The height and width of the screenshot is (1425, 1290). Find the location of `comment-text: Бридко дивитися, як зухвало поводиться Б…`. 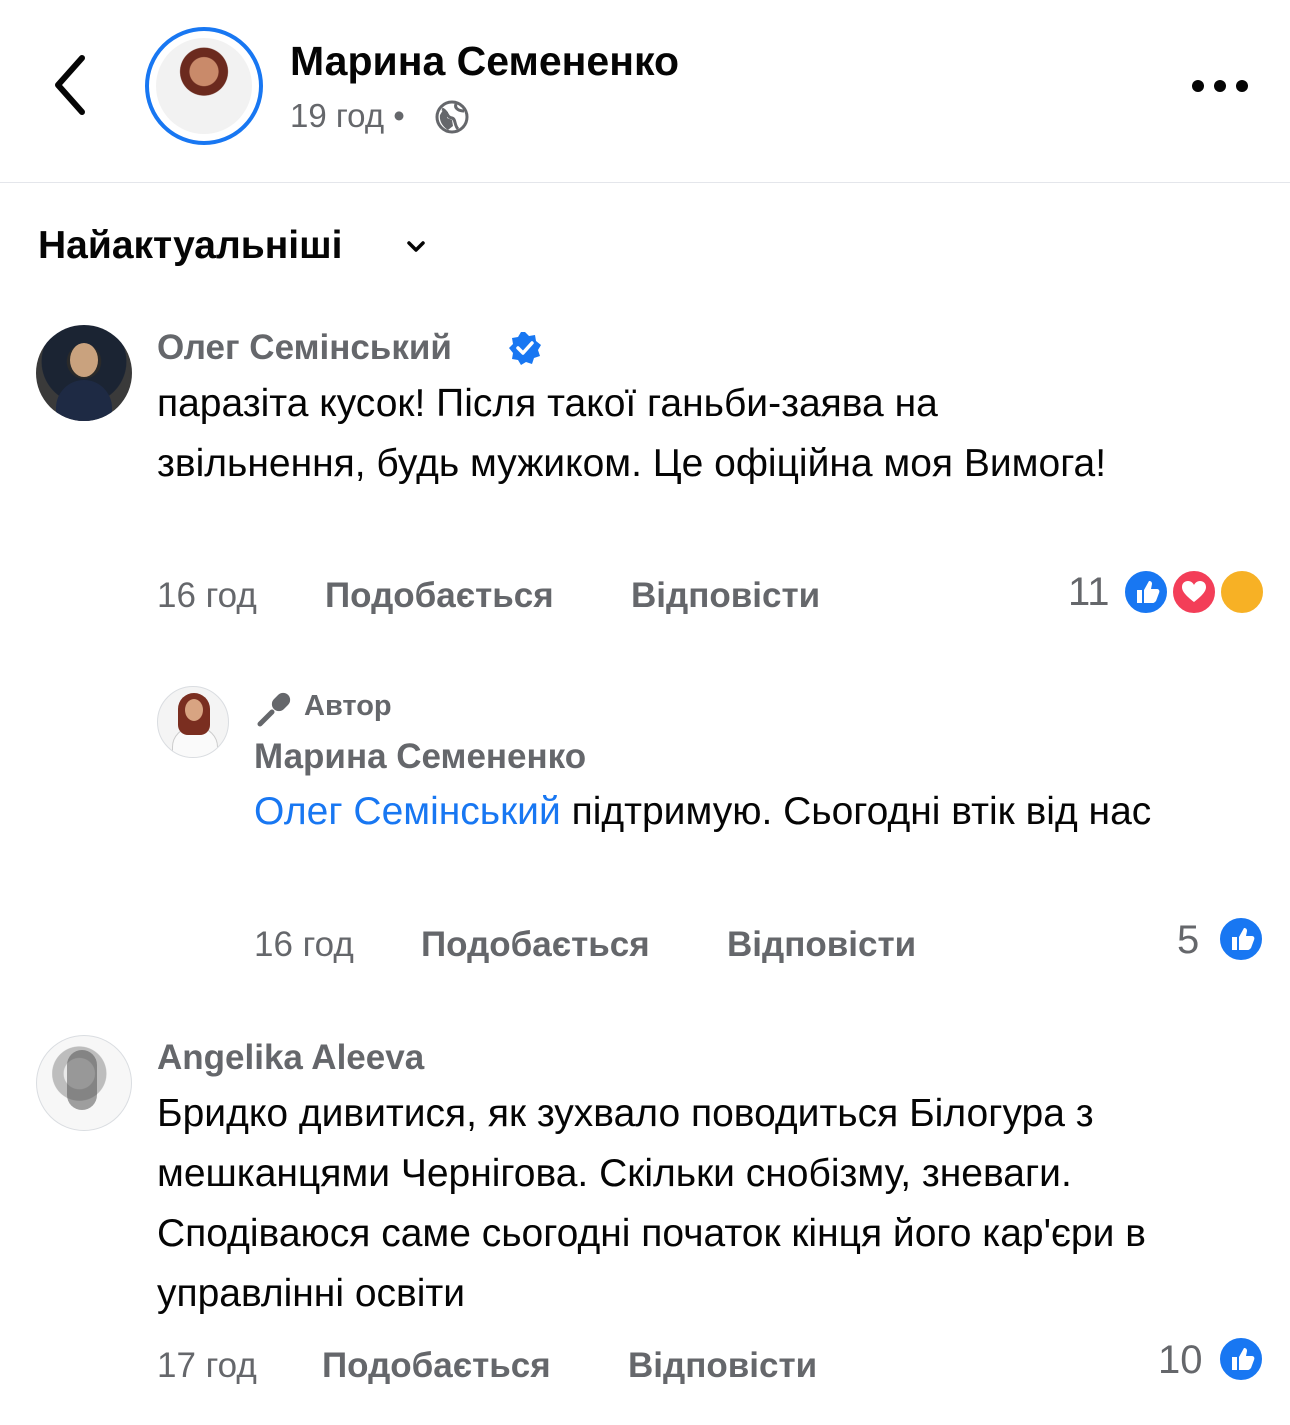

comment-text: Бридко дивитися, як зухвало поводиться Б… is located at coordinates (651, 1203).